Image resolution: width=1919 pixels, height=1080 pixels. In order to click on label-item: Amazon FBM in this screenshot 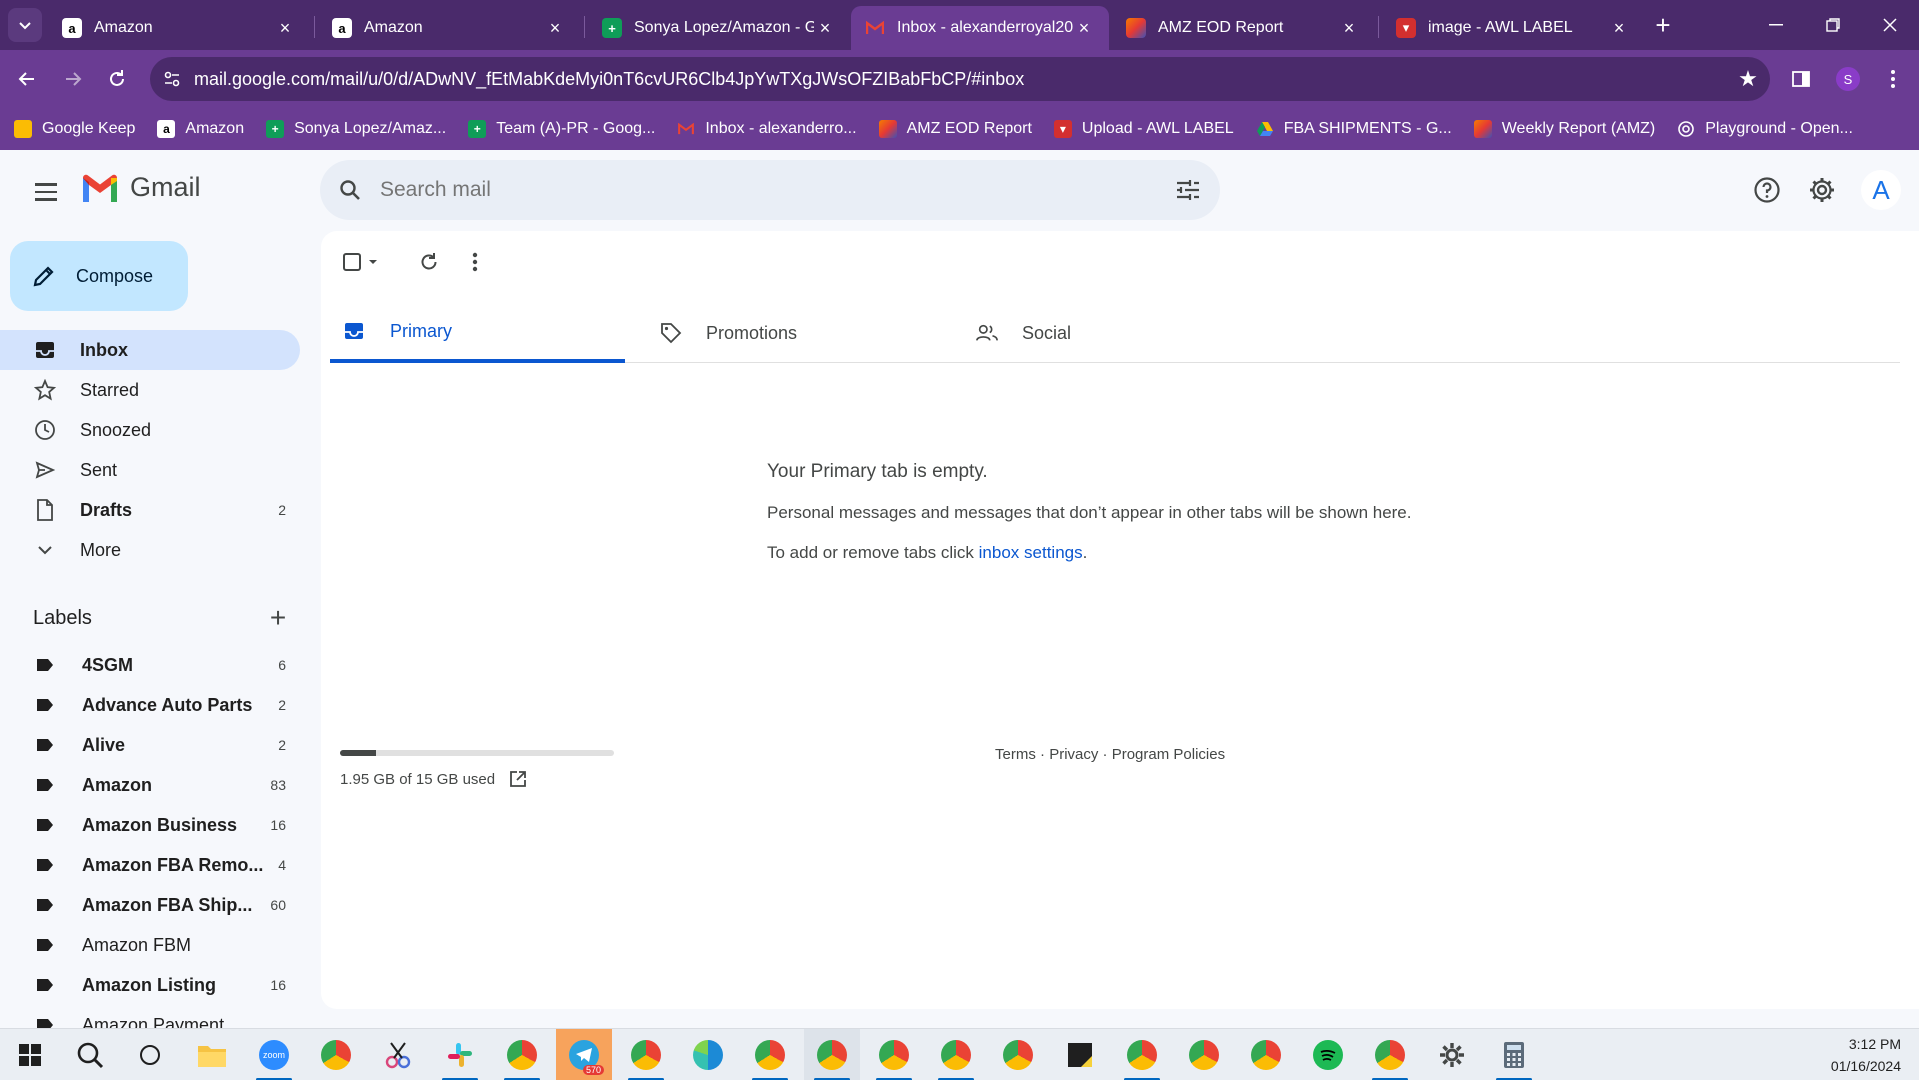, I will do `click(150, 945)`.